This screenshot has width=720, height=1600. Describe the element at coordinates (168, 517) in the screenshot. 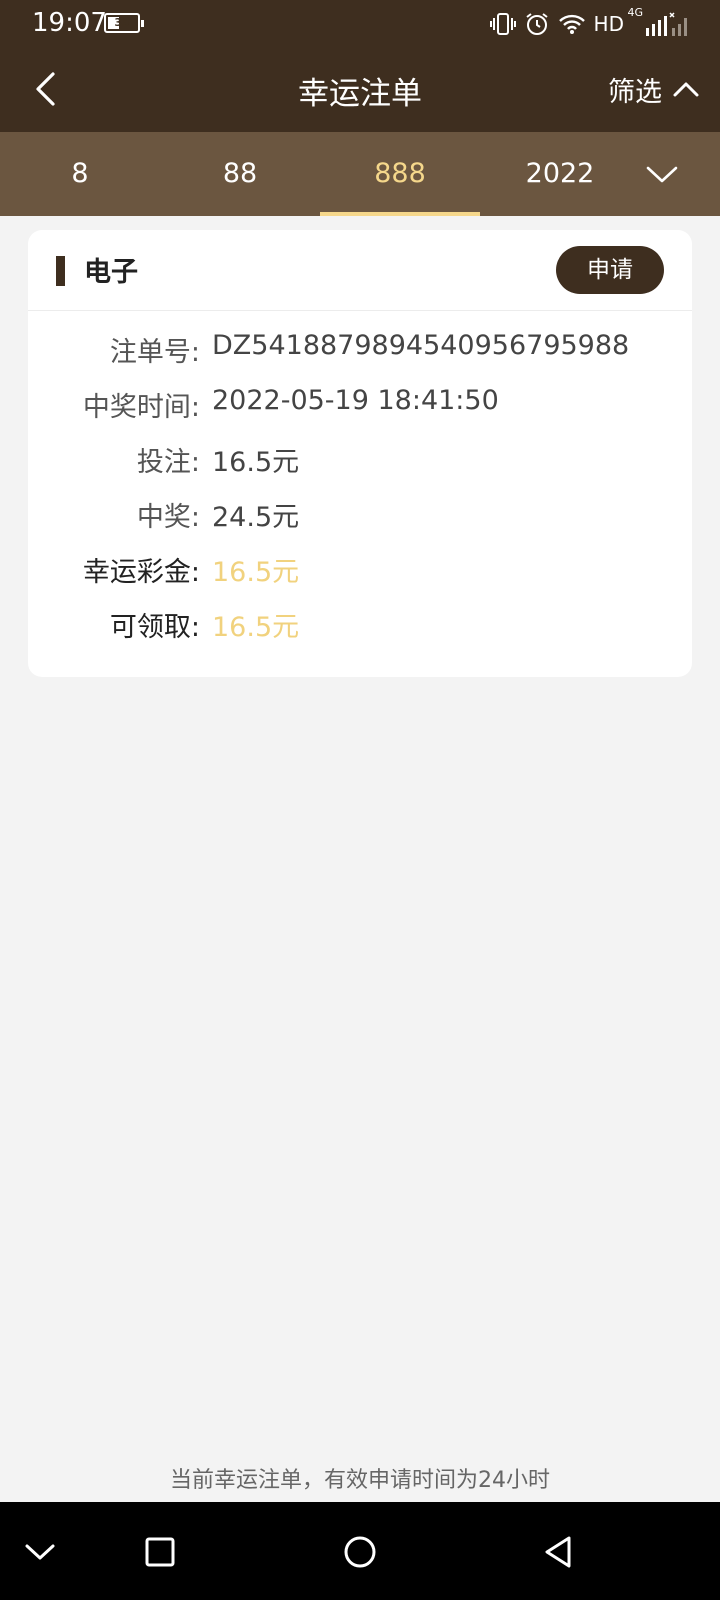

I see `label-win-amount: 中奖:` at that location.